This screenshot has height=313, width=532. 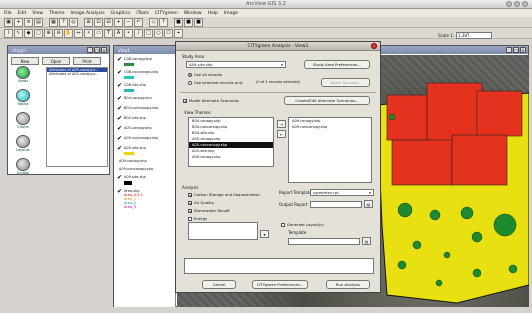 What do you see at coordinates (63, 22) in the screenshot?
I see `query-button: ?` at bounding box center [63, 22].